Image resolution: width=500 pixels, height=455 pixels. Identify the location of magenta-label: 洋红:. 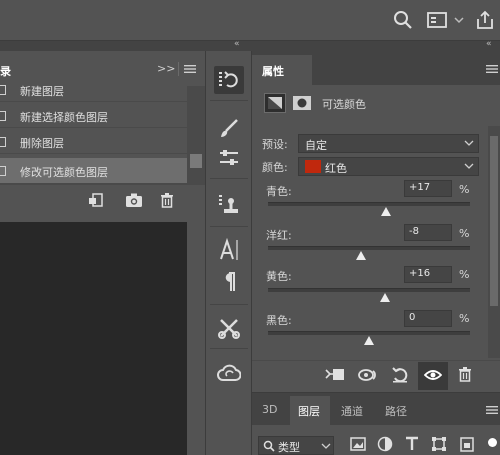
(279, 235).